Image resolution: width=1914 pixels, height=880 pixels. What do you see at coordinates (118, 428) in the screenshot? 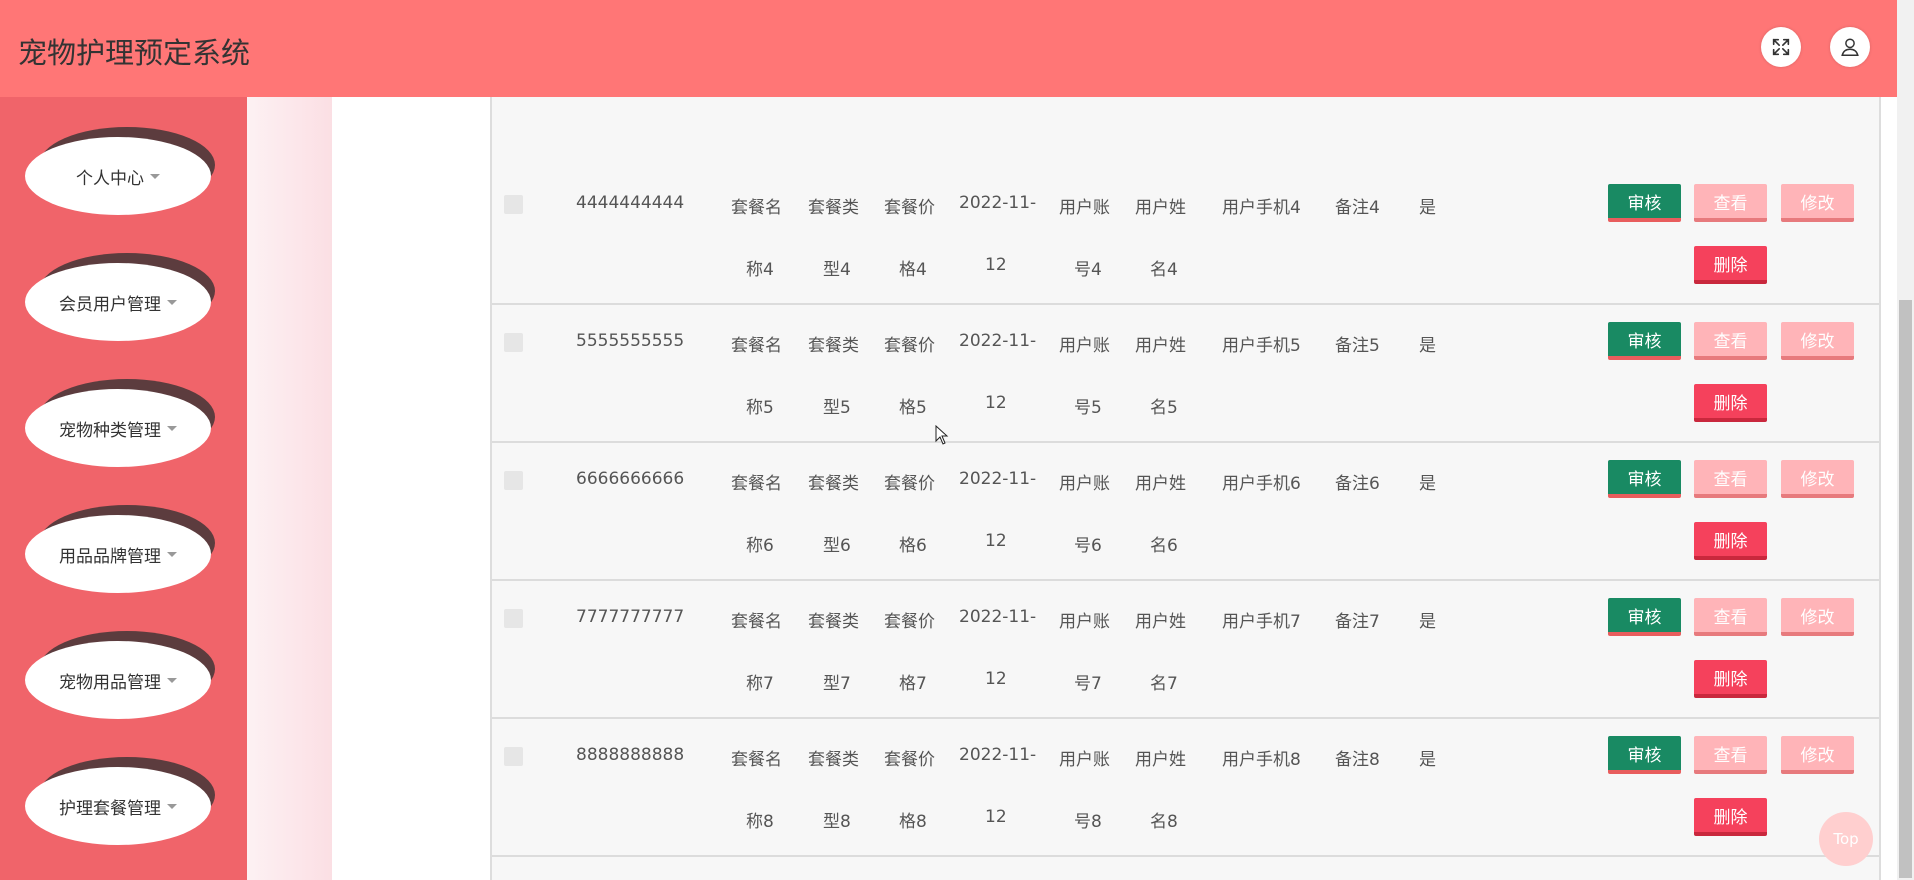
I see `sidebar-item-button: 宠物种类管理` at bounding box center [118, 428].